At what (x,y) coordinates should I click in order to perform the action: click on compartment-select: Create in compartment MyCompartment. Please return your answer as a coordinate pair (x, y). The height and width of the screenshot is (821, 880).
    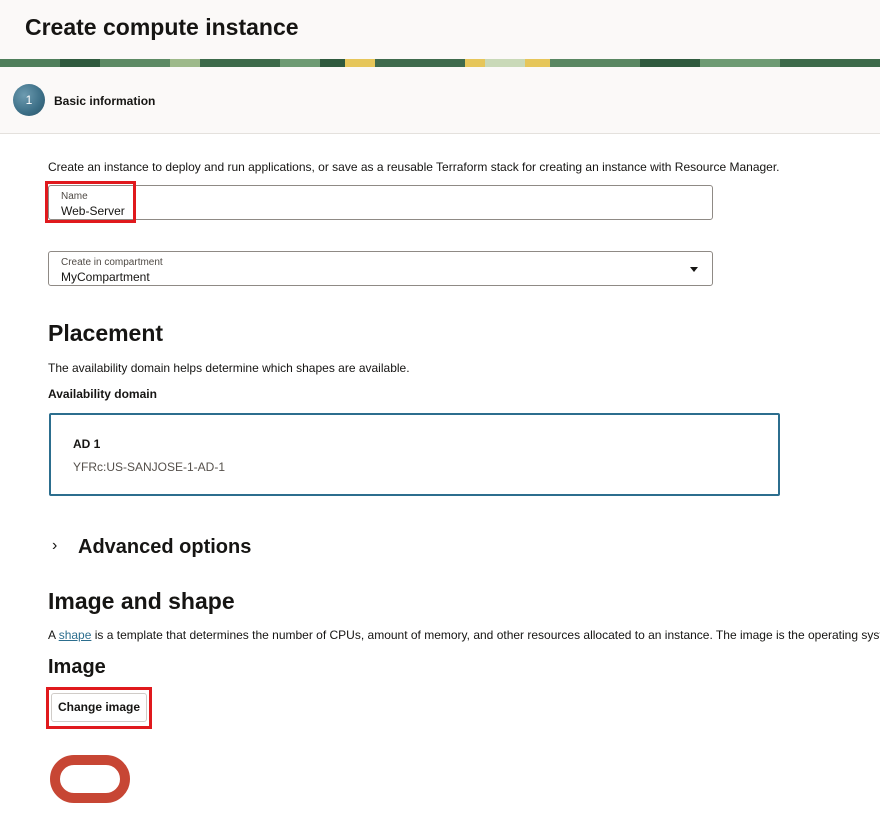
    Looking at the image, I should click on (380, 268).